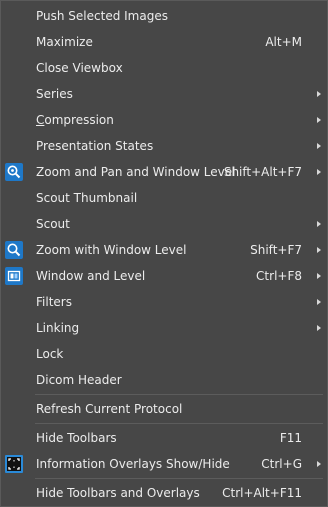  Describe the element at coordinates (54, 94) in the screenshot. I see `menu-item-label: Series` at that location.